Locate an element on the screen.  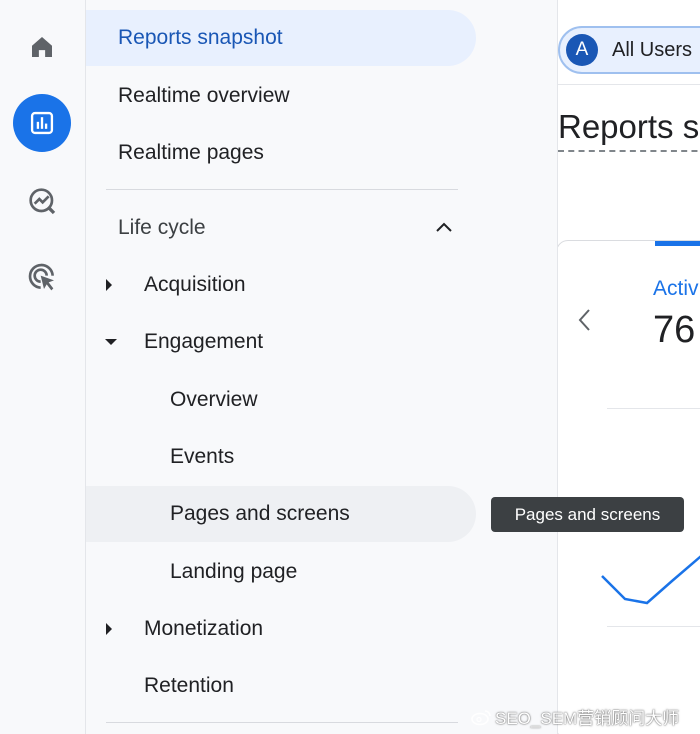
nav-item-pages-and-screens: Pages and screens is located at coordinates (281, 514).